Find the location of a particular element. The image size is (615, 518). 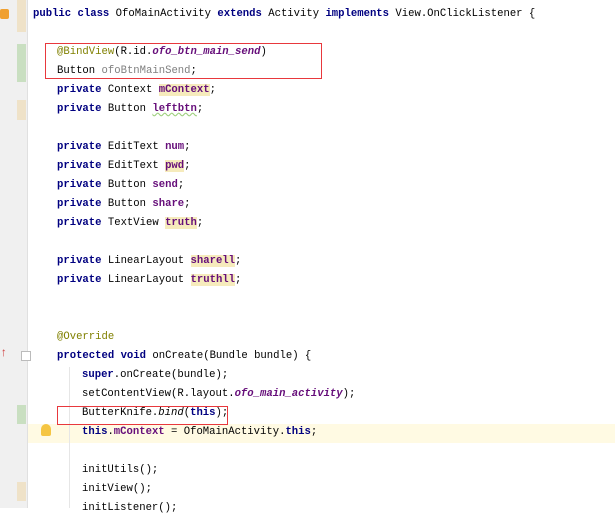

code-line: private TextView truth; is located at coordinates (130, 223).